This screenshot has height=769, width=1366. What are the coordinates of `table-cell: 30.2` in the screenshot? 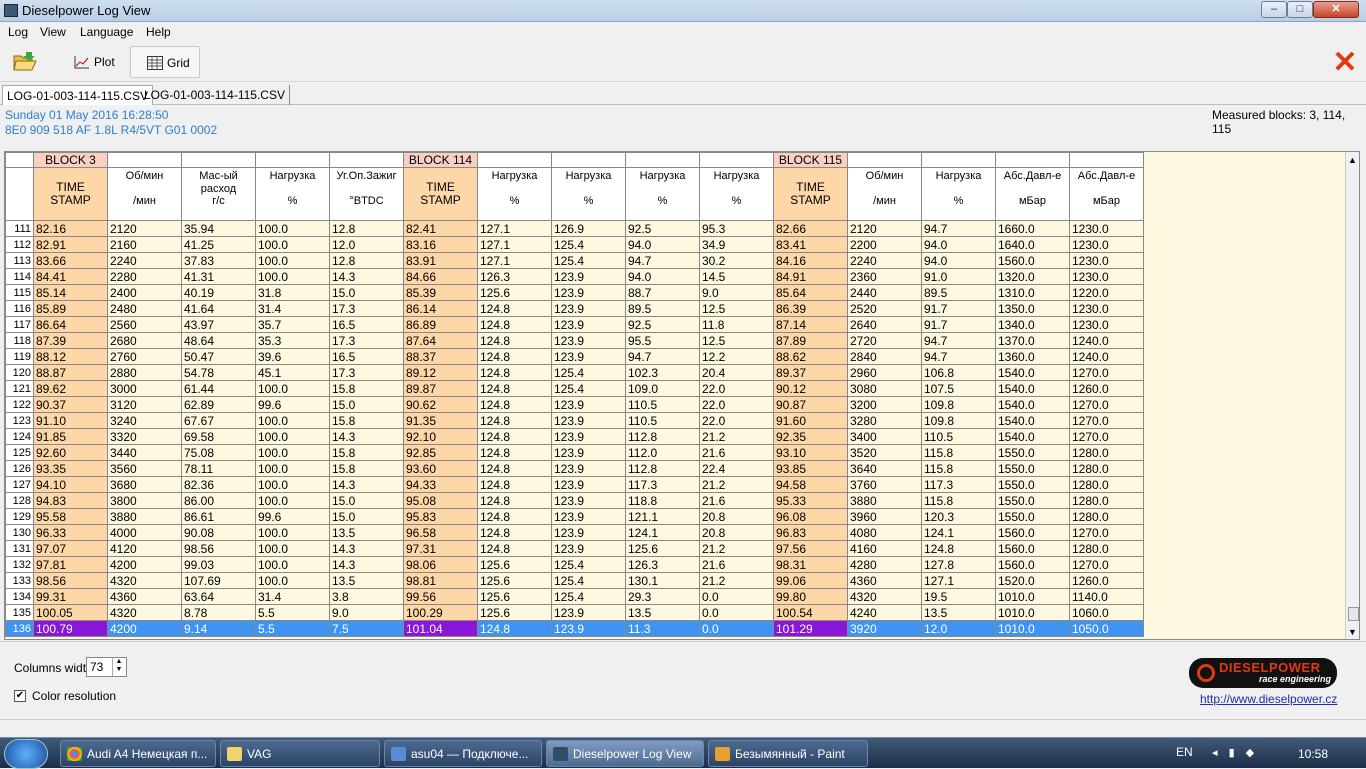 It's located at (736, 260).